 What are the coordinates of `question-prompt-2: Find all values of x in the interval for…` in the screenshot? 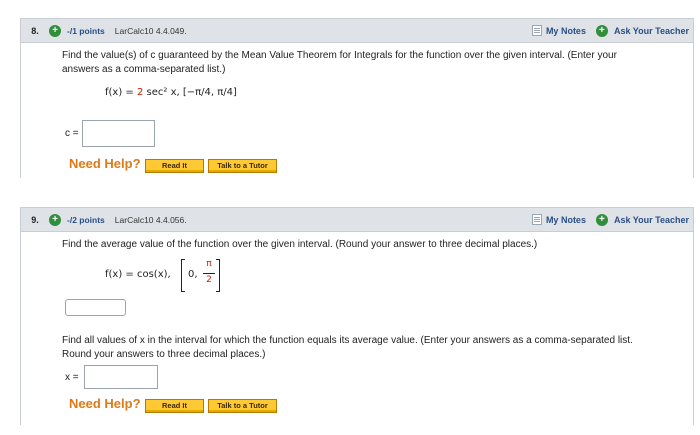 It's located at (347, 348).